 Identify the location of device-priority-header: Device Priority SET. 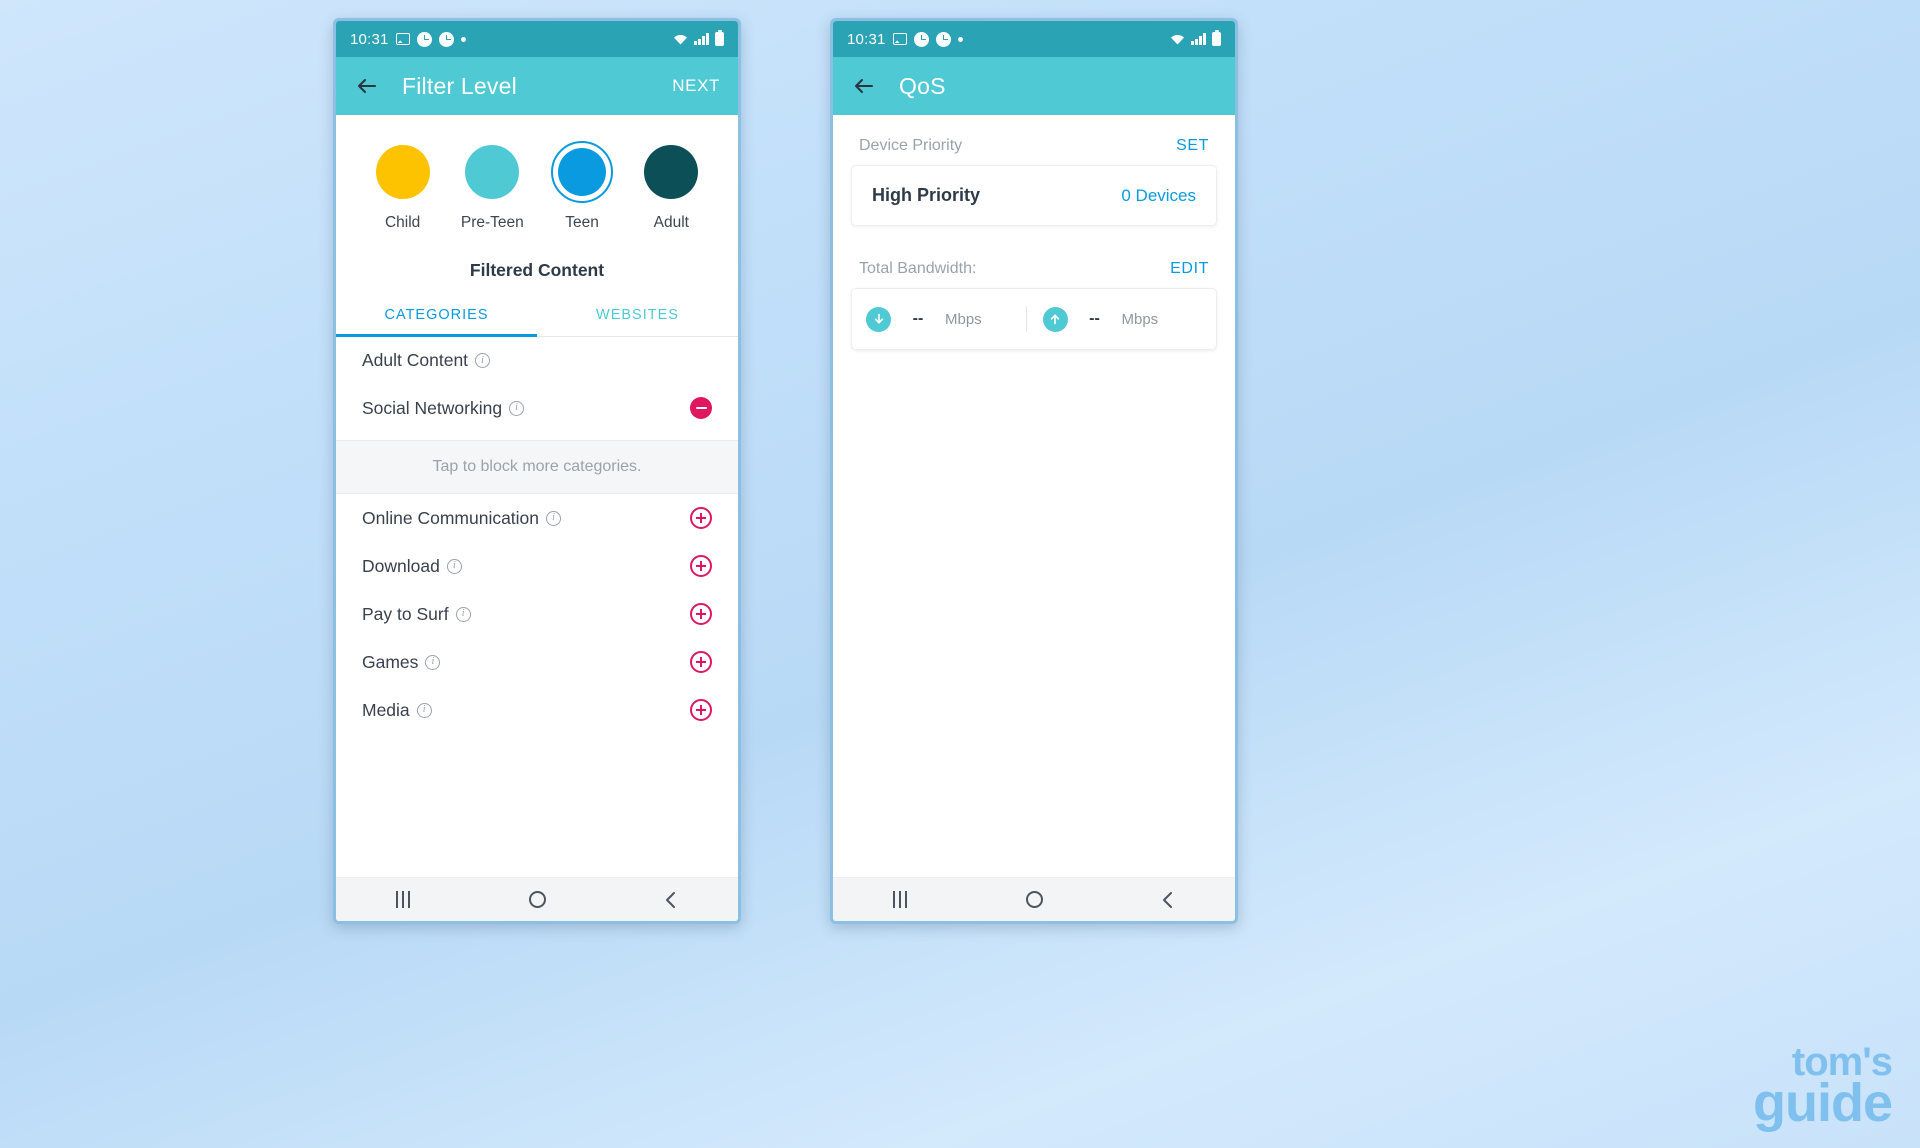
(1034, 140).